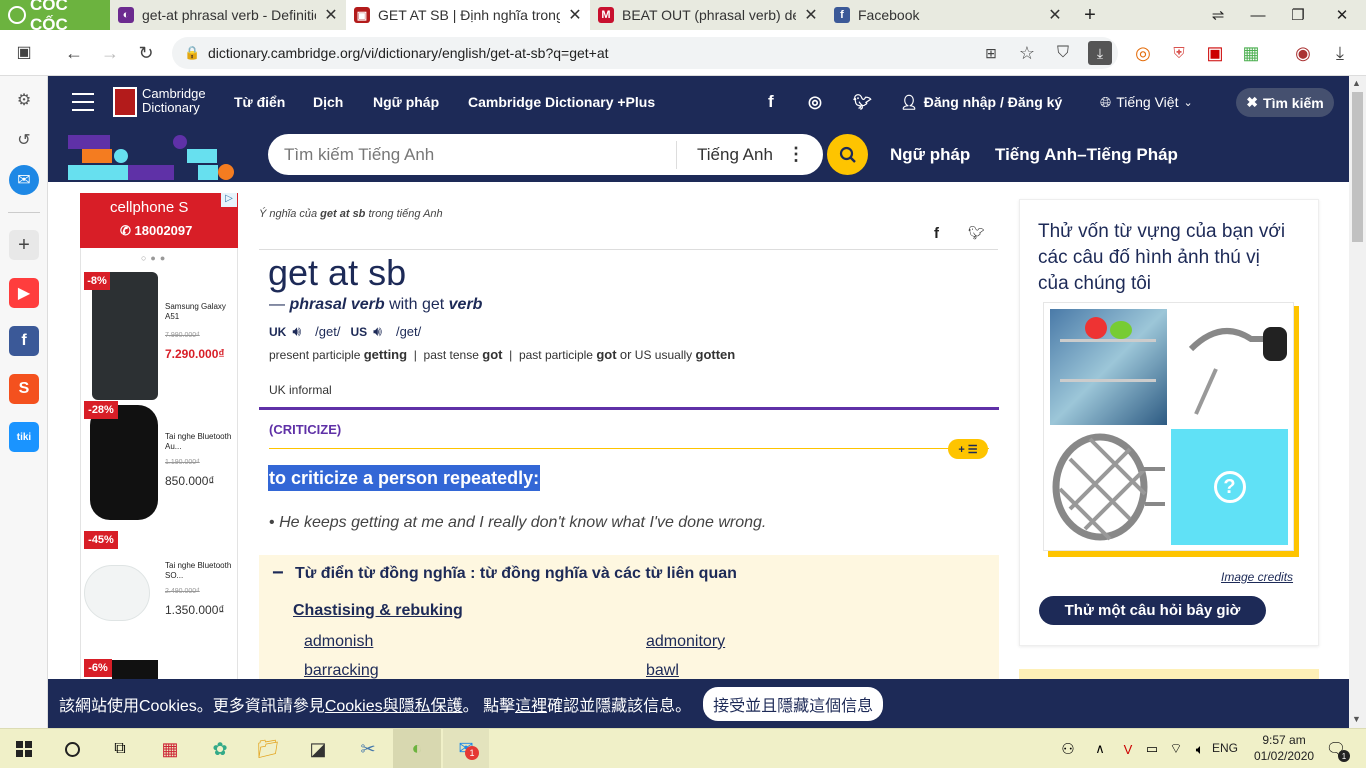  I want to click on login-link: 👤︎ Đăng nhập / Đăng ký, so click(981, 102).